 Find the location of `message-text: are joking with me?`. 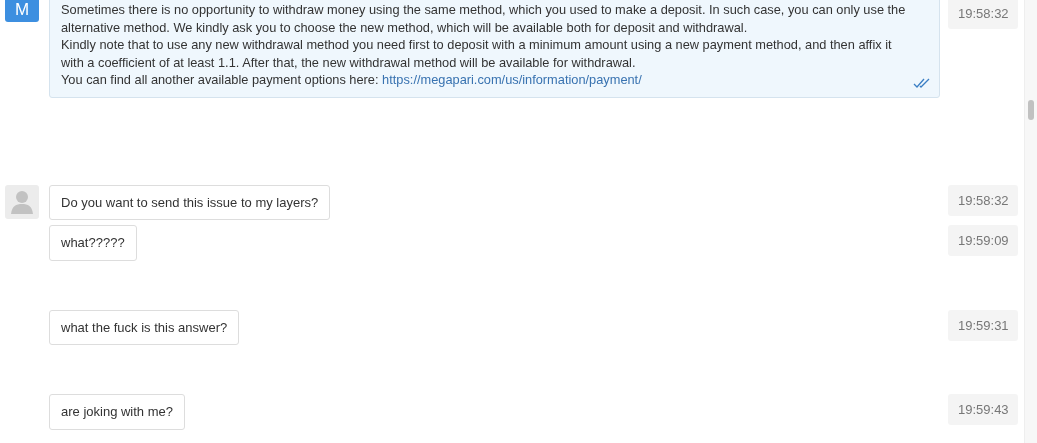

message-text: are joking with me? is located at coordinates (117, 412).